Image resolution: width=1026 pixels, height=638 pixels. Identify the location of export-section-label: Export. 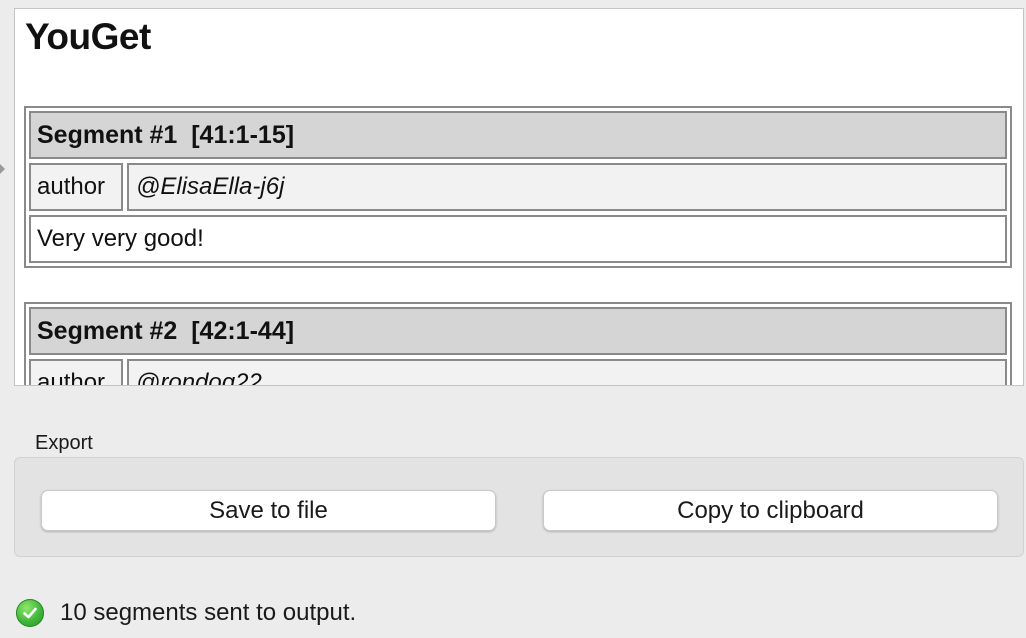
(64, 443).